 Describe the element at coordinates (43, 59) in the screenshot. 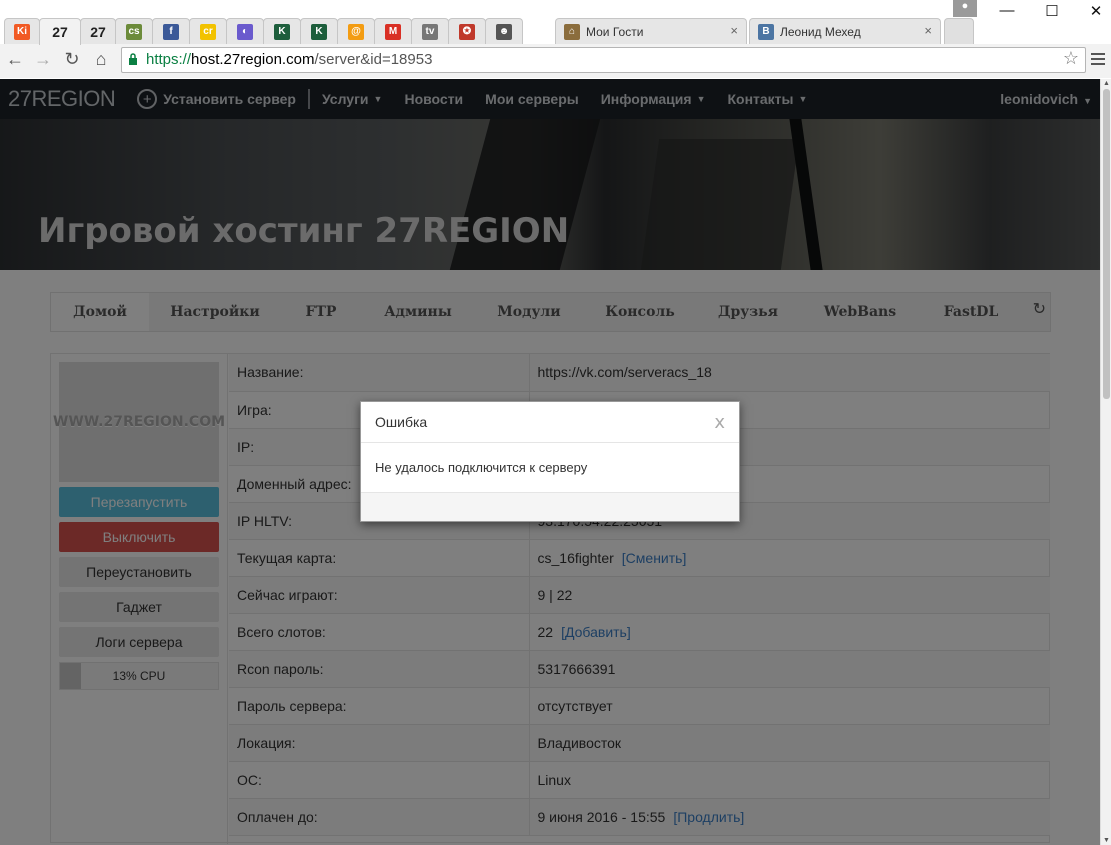

I see `forward-icon: →` at that location.